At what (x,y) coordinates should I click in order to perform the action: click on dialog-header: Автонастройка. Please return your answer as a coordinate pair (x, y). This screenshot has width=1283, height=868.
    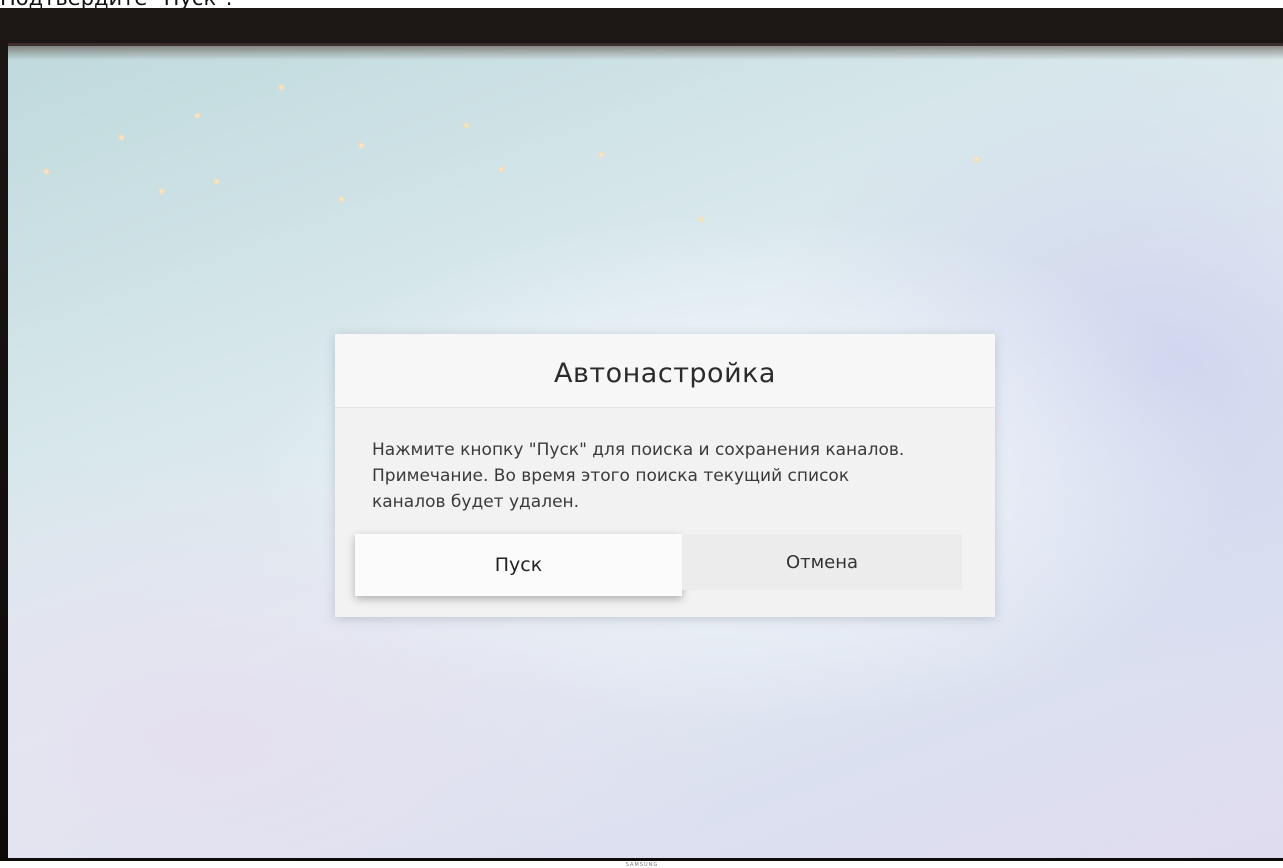
    Looking at the image, I should click on (665, 371).